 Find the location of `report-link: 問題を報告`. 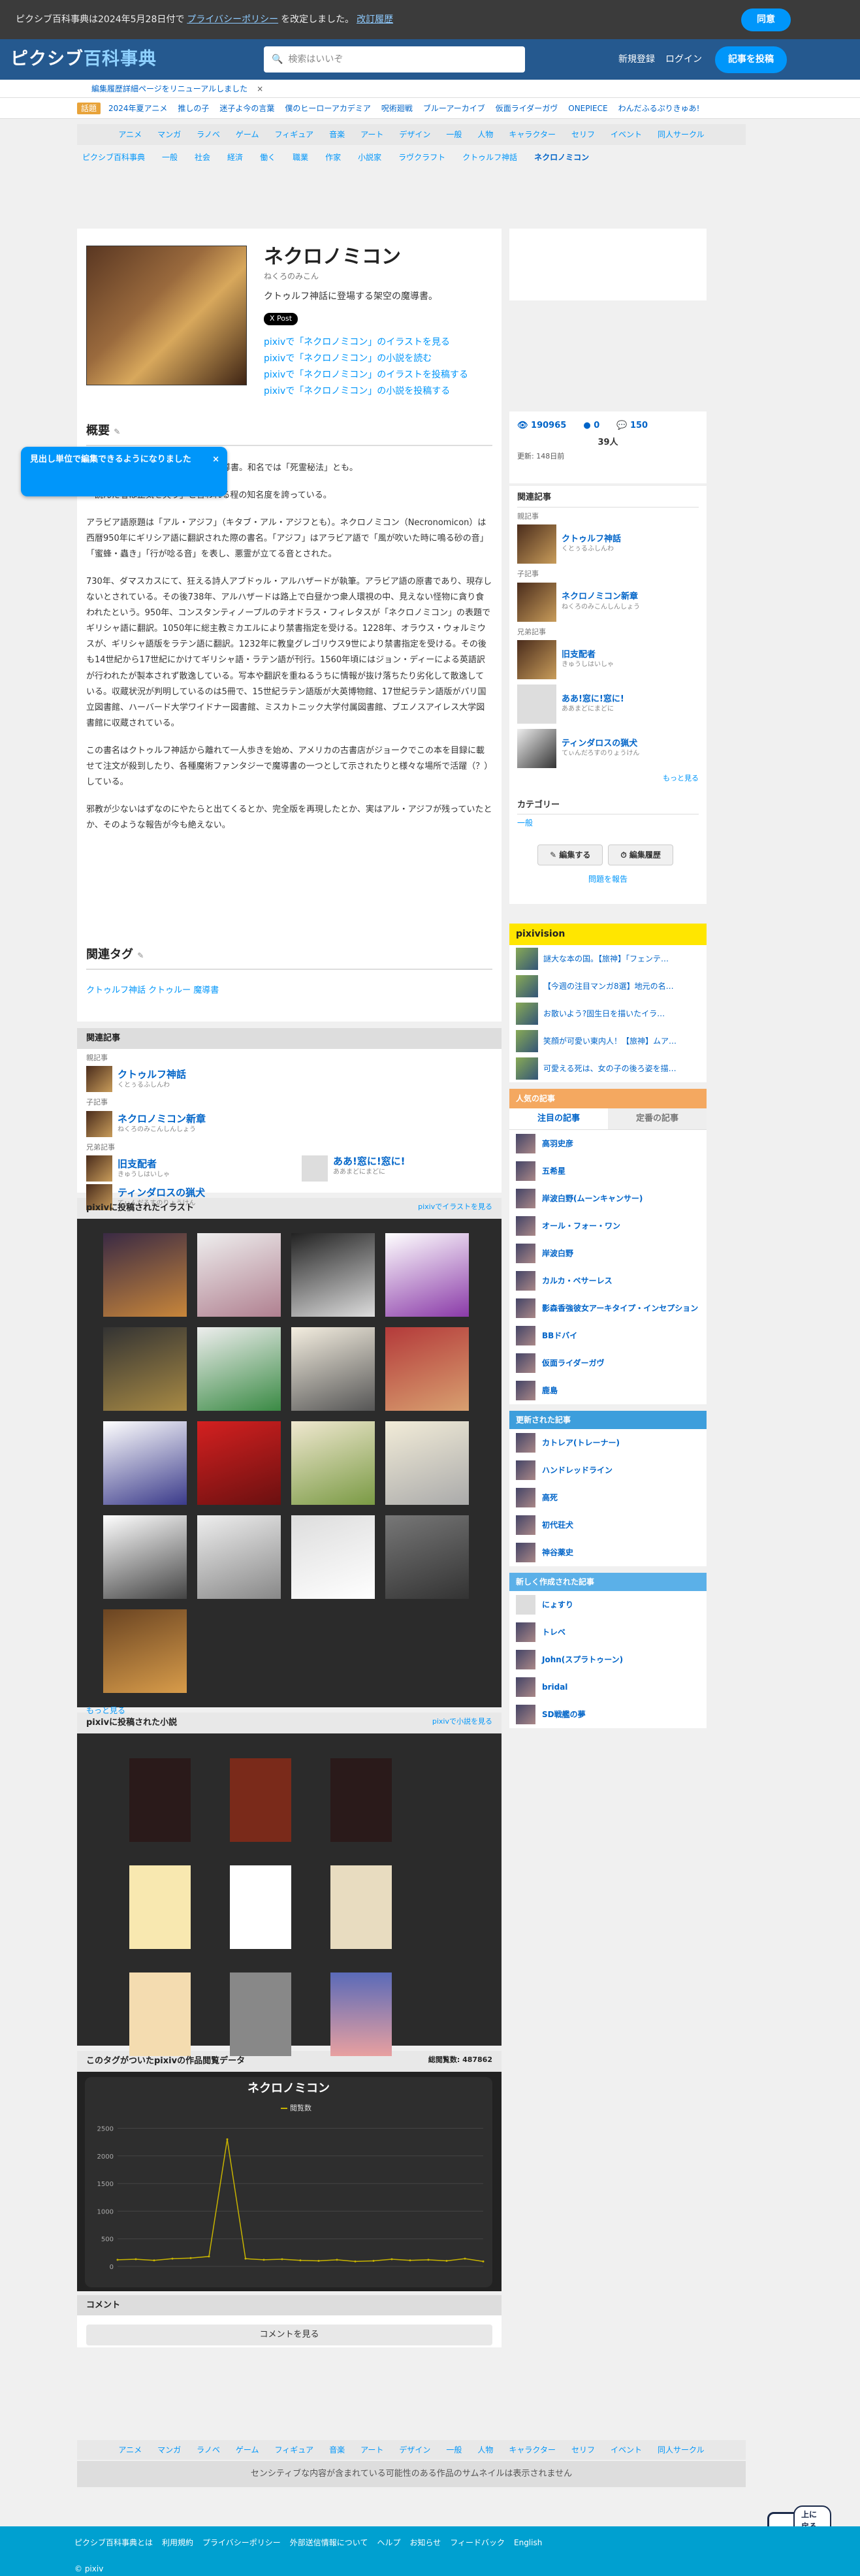

report-link: 問題を報告 is located at coordinates (608, 879).